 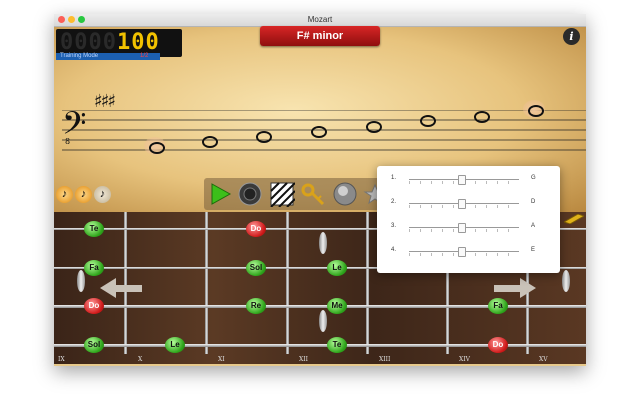 I want to click on key-icon-button, so click(x=313, y=194).